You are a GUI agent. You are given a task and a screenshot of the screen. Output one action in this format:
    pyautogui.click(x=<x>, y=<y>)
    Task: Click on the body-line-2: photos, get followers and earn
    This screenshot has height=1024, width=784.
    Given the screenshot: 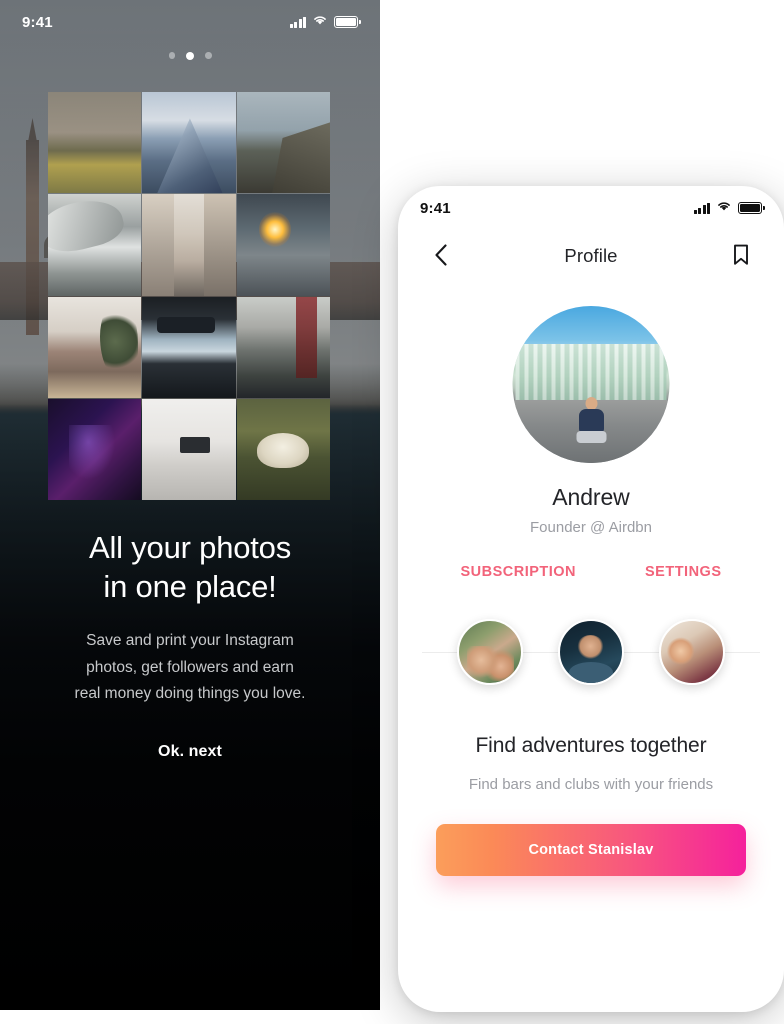 What is the action you would take?
    pyautogui.click(x=190, y=667)
    